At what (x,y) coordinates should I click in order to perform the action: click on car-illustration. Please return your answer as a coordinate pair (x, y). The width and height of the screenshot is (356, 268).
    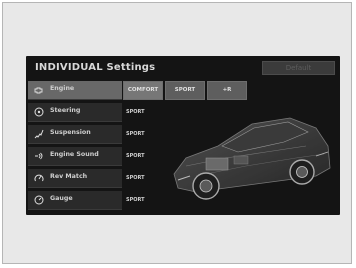
    Looking at the image, I should click on (252, 158).